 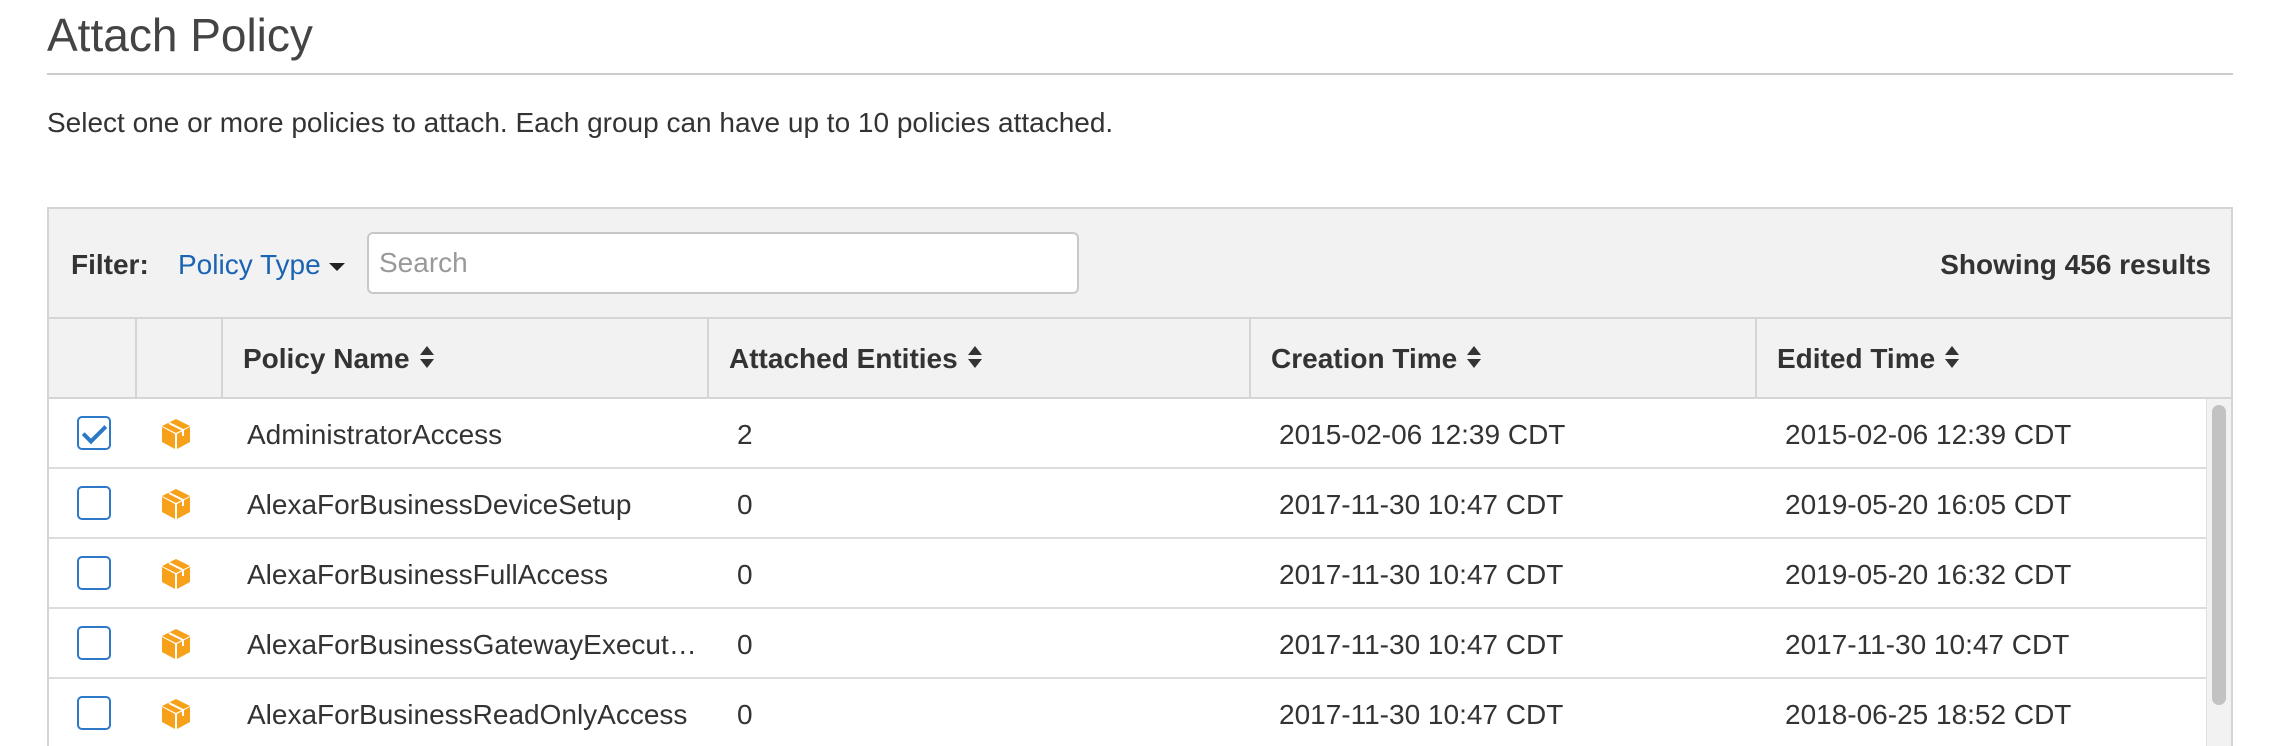 What do you see at coordinates (2075, 264) in the screenshot?
I see `results-count: Showing 456 results` at bounding box center [2075, 264].